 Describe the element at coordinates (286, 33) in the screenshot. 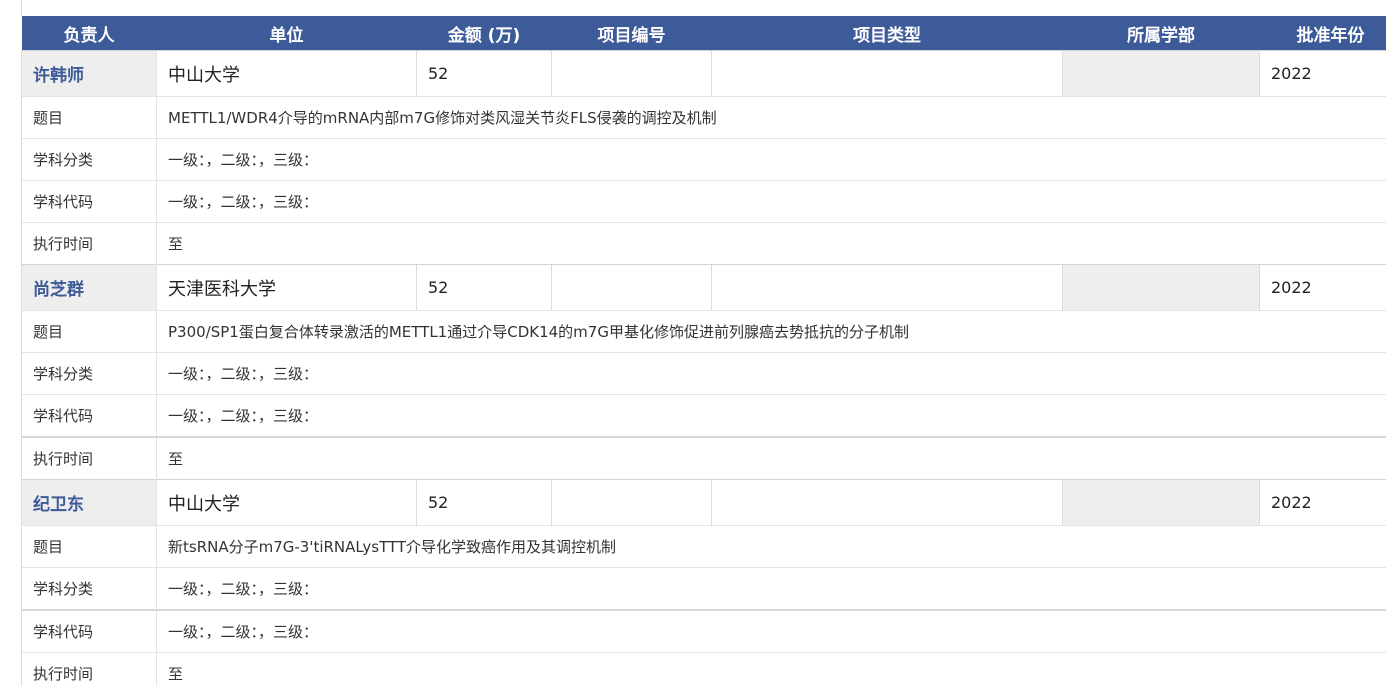

I see `header-unit: 单位` at that location.